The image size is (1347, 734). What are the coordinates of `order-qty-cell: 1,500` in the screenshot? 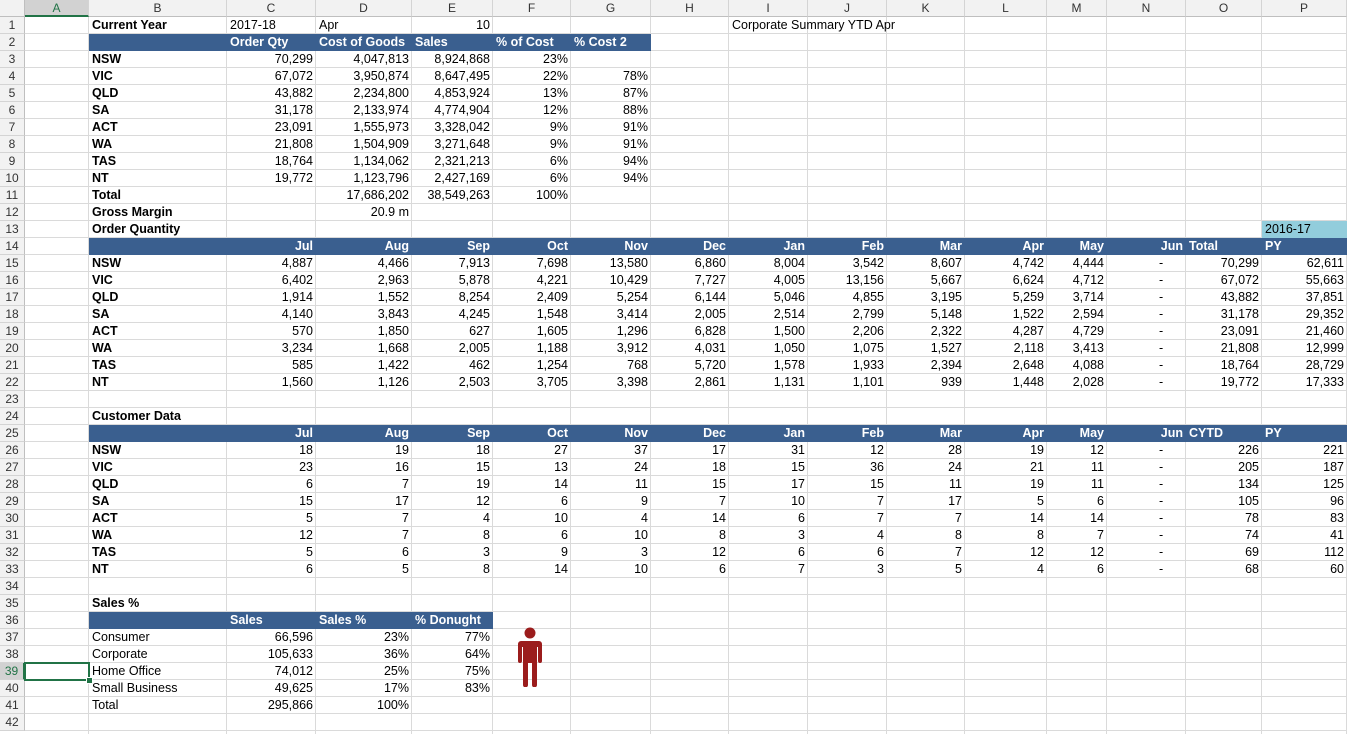 It's located at (768, 331).